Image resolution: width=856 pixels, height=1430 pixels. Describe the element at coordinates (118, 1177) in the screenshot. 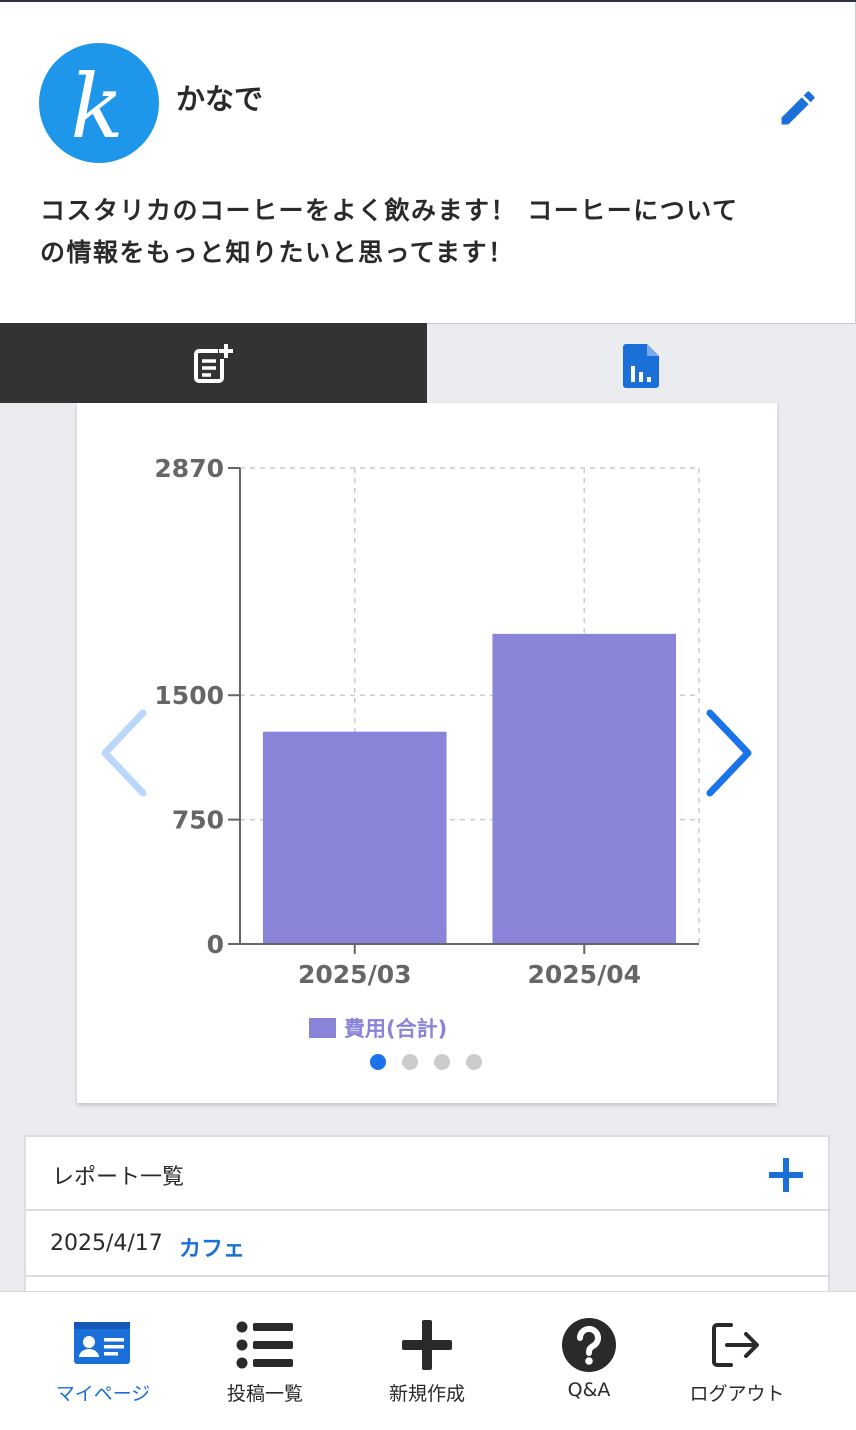

I see `report-list-title: レポート一覧` at that location.